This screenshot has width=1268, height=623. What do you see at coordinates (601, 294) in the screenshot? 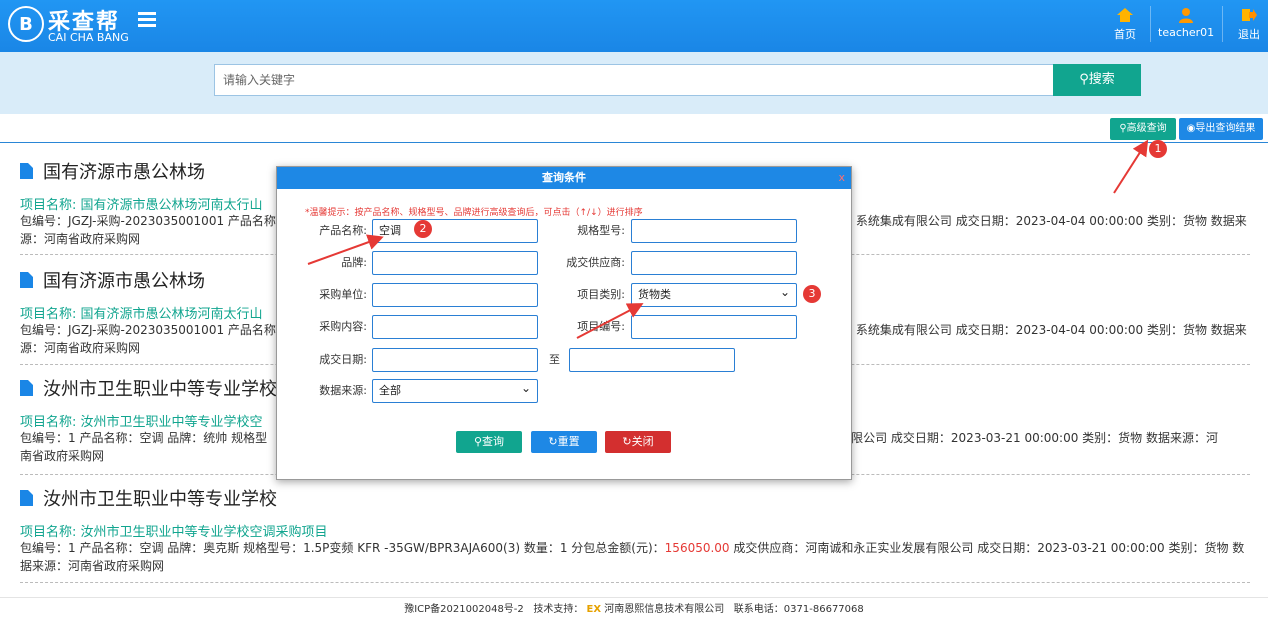
I see `category-label: 项目类别:` at bounding box center [601, 294].